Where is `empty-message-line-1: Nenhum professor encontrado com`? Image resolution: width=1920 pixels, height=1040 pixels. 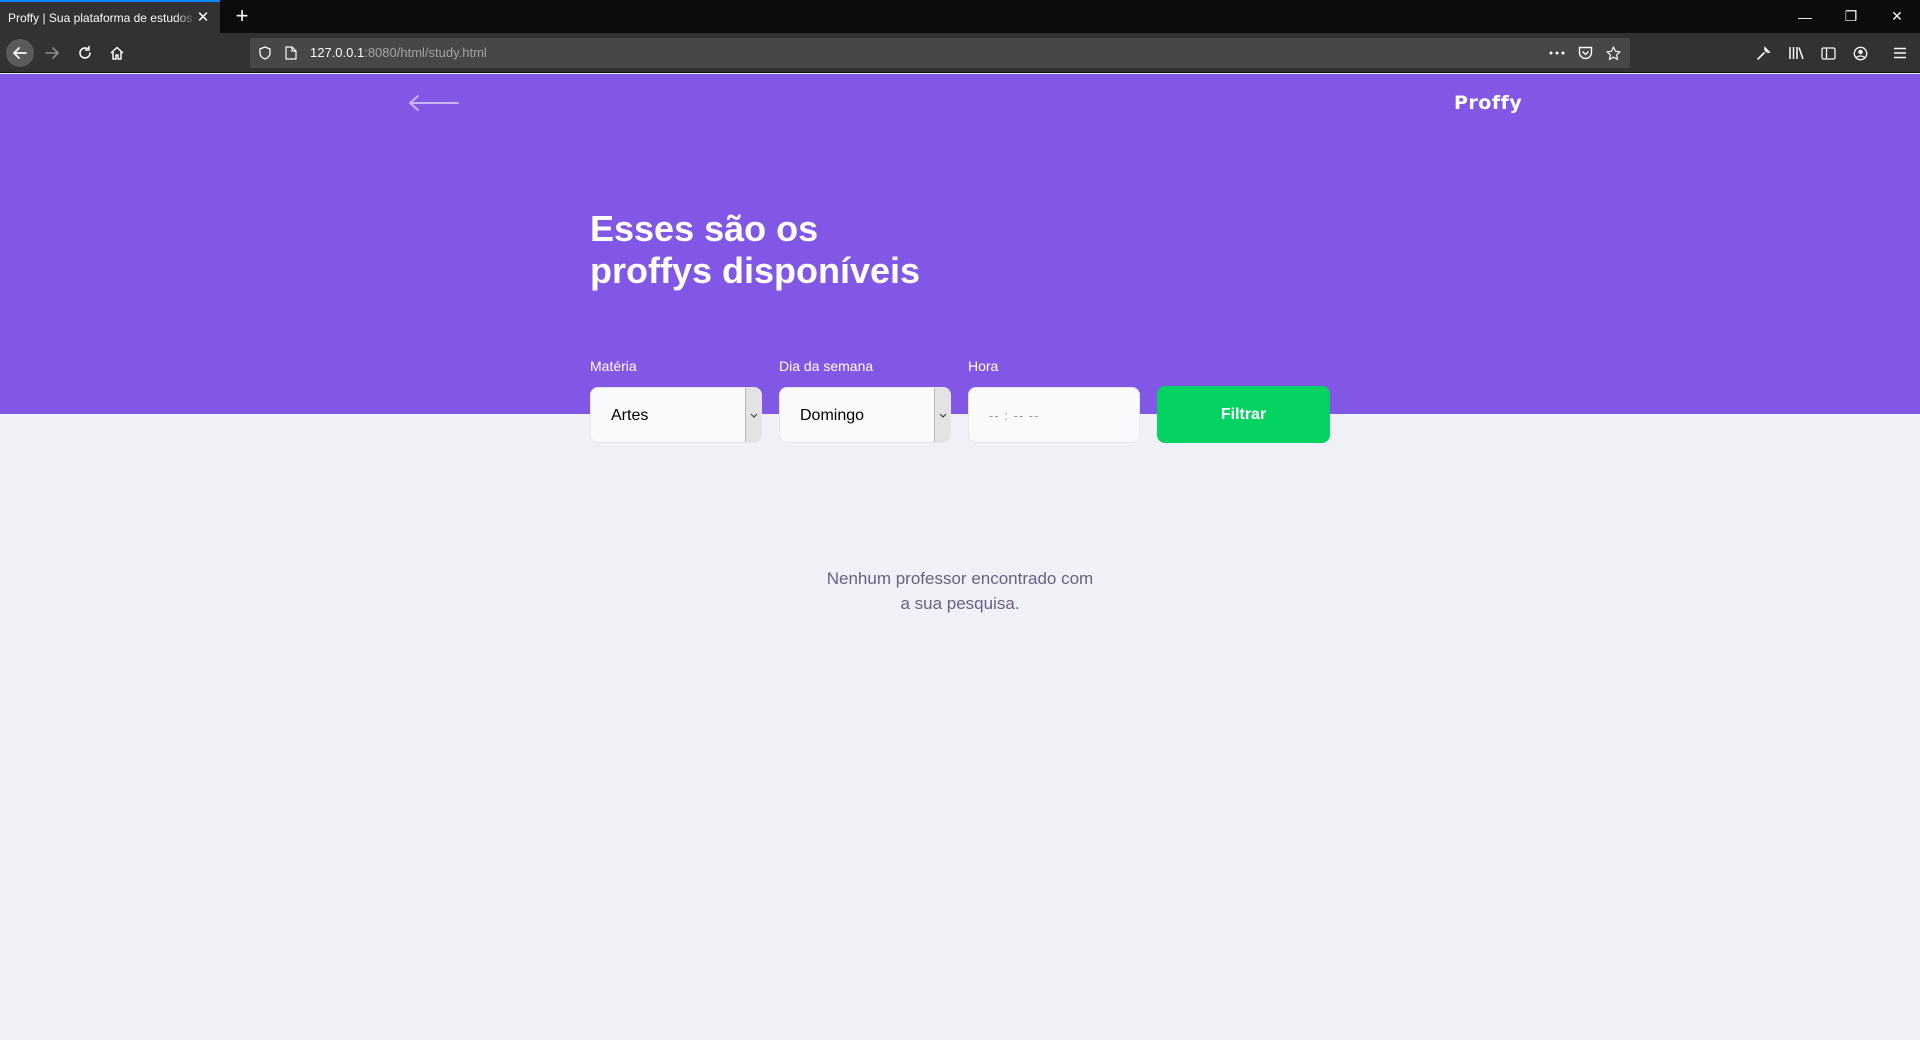
empty-message-line-1: Nenhum professor encontrado com is located at coordinates (960, 578).